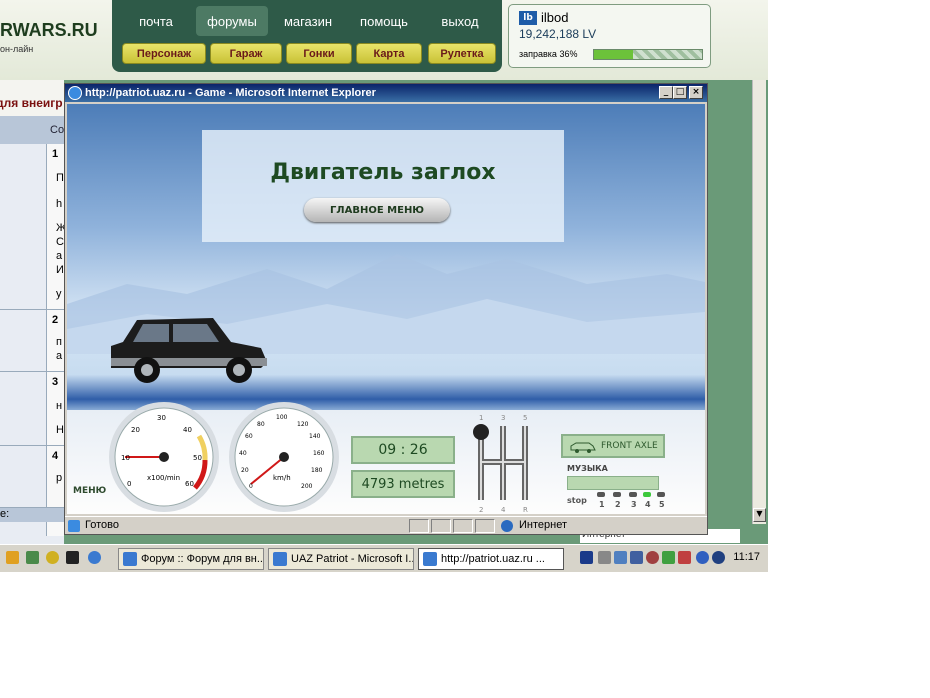 The height and width of the screenshot is (698, 930). Describe the element at coordinates (74, 526) in the screenshot. I see `page-icon` at that location.